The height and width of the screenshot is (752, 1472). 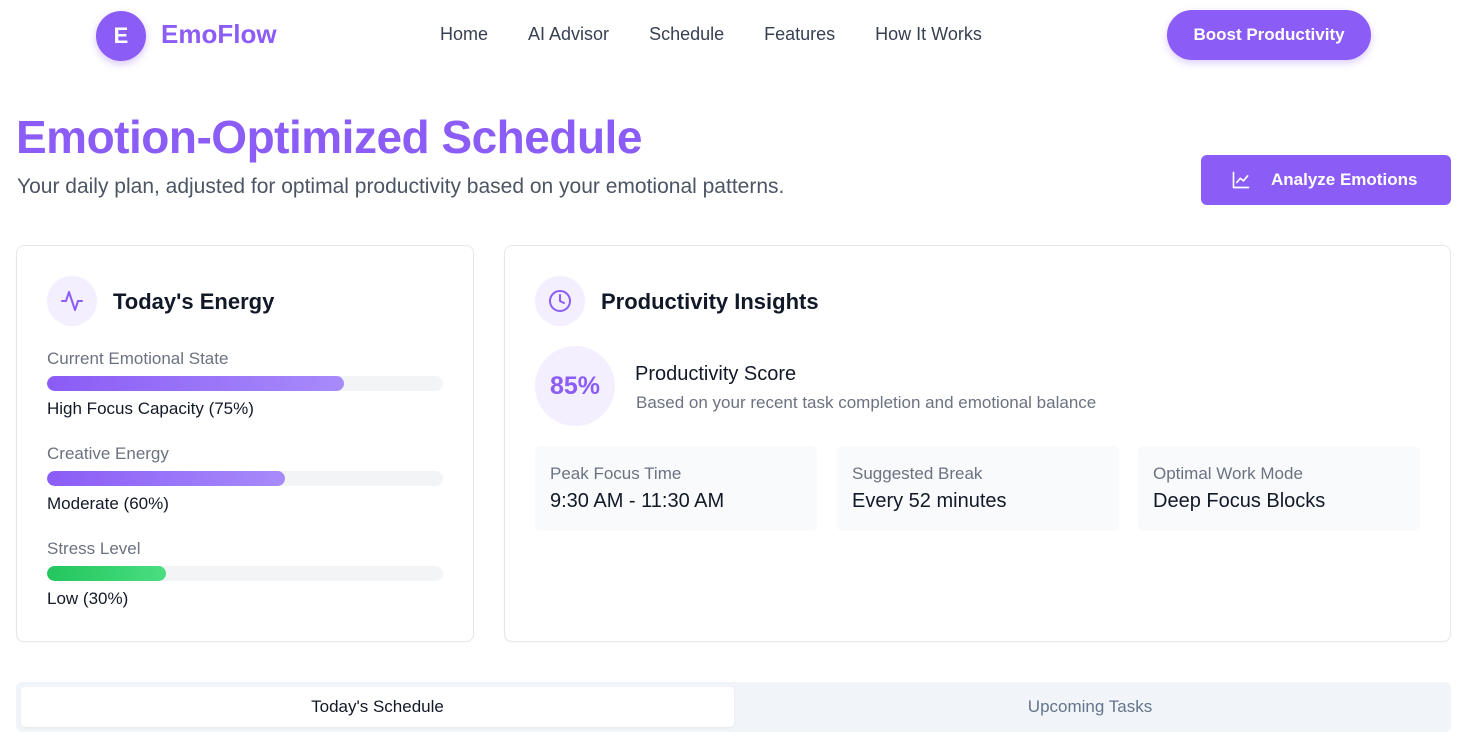 I want to click on stat-value: 9:30 AM - 11:30 AM, so click(x=637, y=501).